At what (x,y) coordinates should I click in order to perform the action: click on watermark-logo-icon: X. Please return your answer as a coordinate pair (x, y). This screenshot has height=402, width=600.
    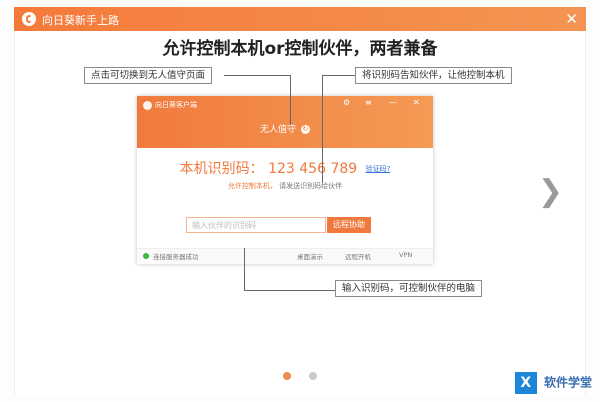
    Looking at the image, I should click on (525, 383).